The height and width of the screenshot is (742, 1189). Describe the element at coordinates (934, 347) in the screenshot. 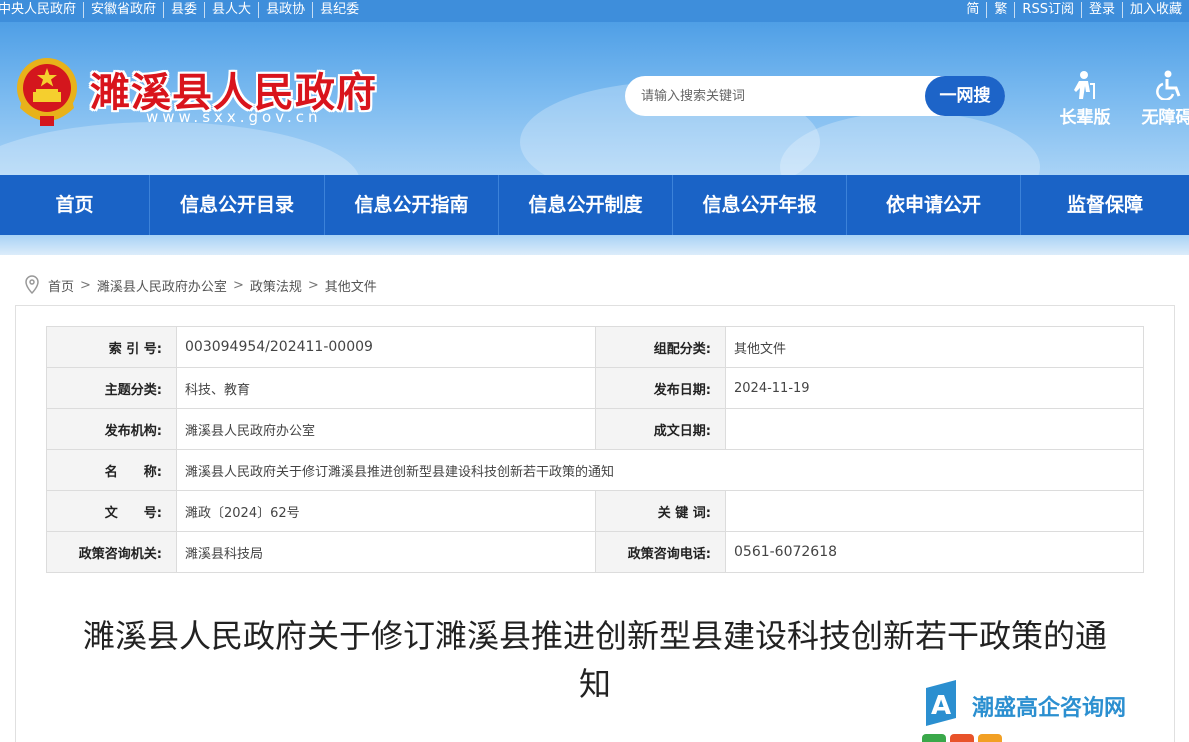

I see `meta-category-value: 其他文件` at that location.